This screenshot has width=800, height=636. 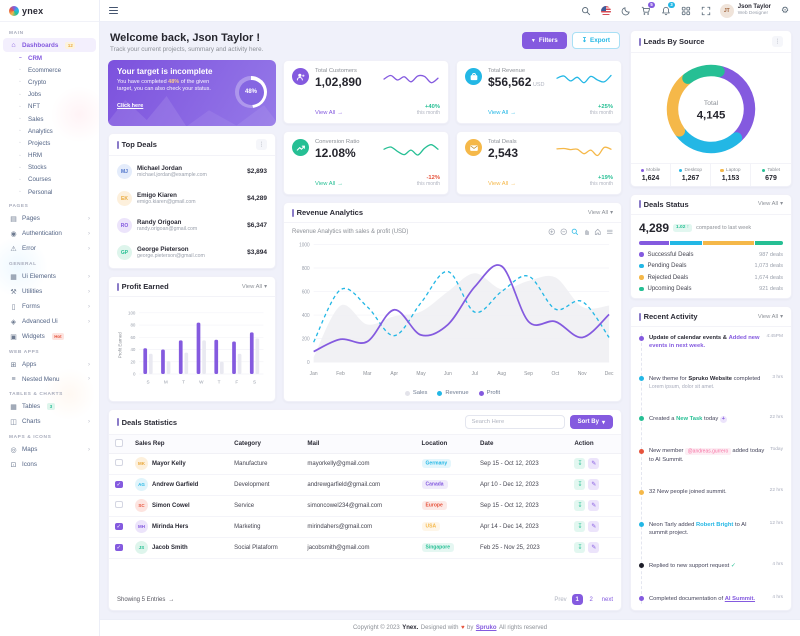 I want to click on language-flag-icon, so click(x=606, y=11).